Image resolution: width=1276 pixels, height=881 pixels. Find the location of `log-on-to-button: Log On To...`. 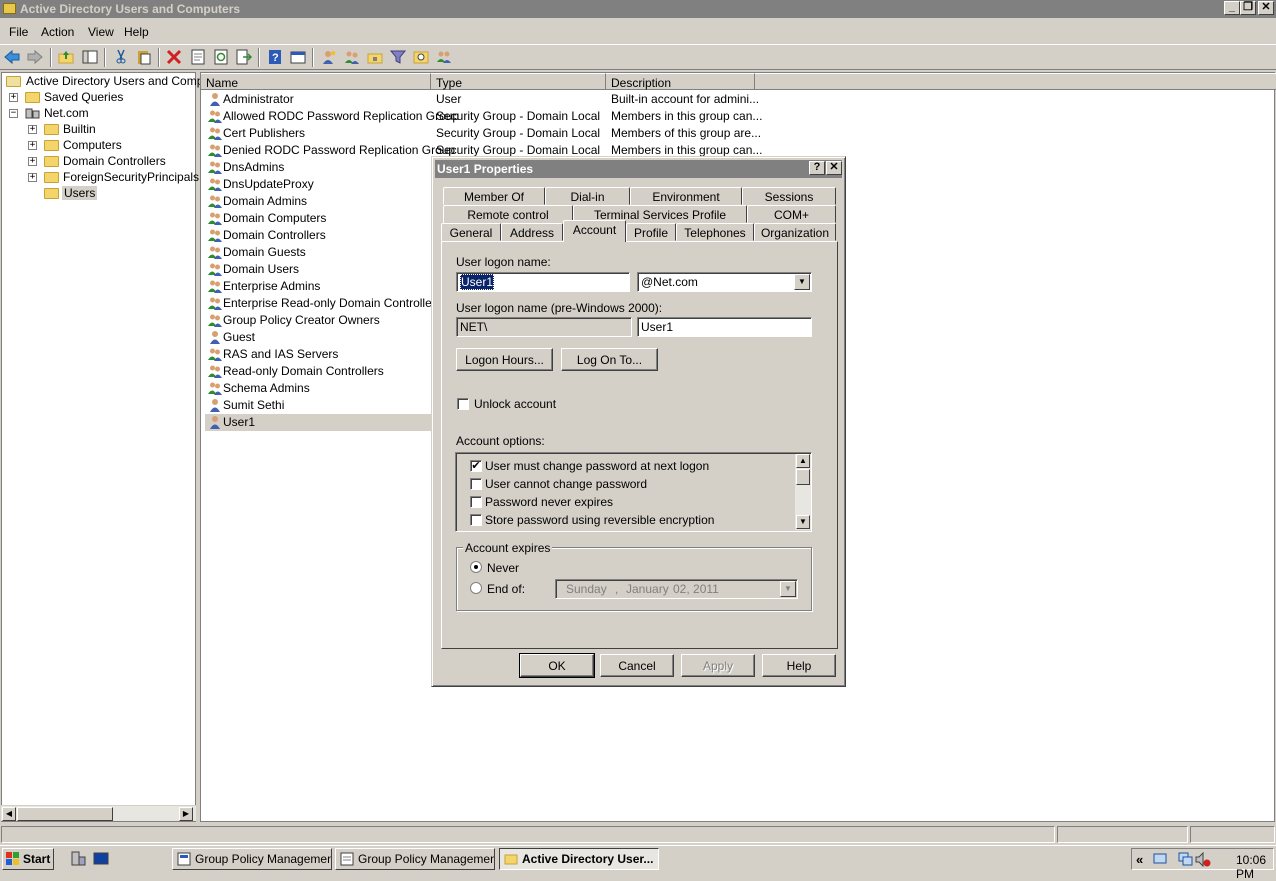

log-on-to-button: Log On To... is located at coordinates (609, 359).